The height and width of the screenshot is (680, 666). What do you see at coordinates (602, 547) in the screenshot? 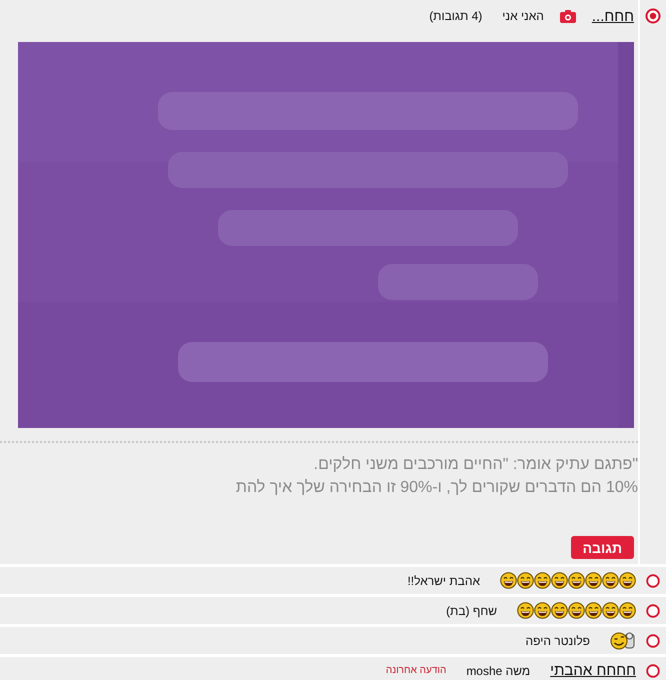
I see `reply-button: תגובה` at bounding box center [602, 547].